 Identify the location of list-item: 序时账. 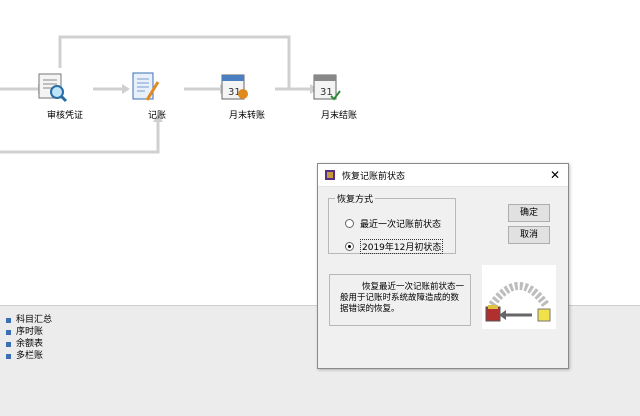
(29, 332).